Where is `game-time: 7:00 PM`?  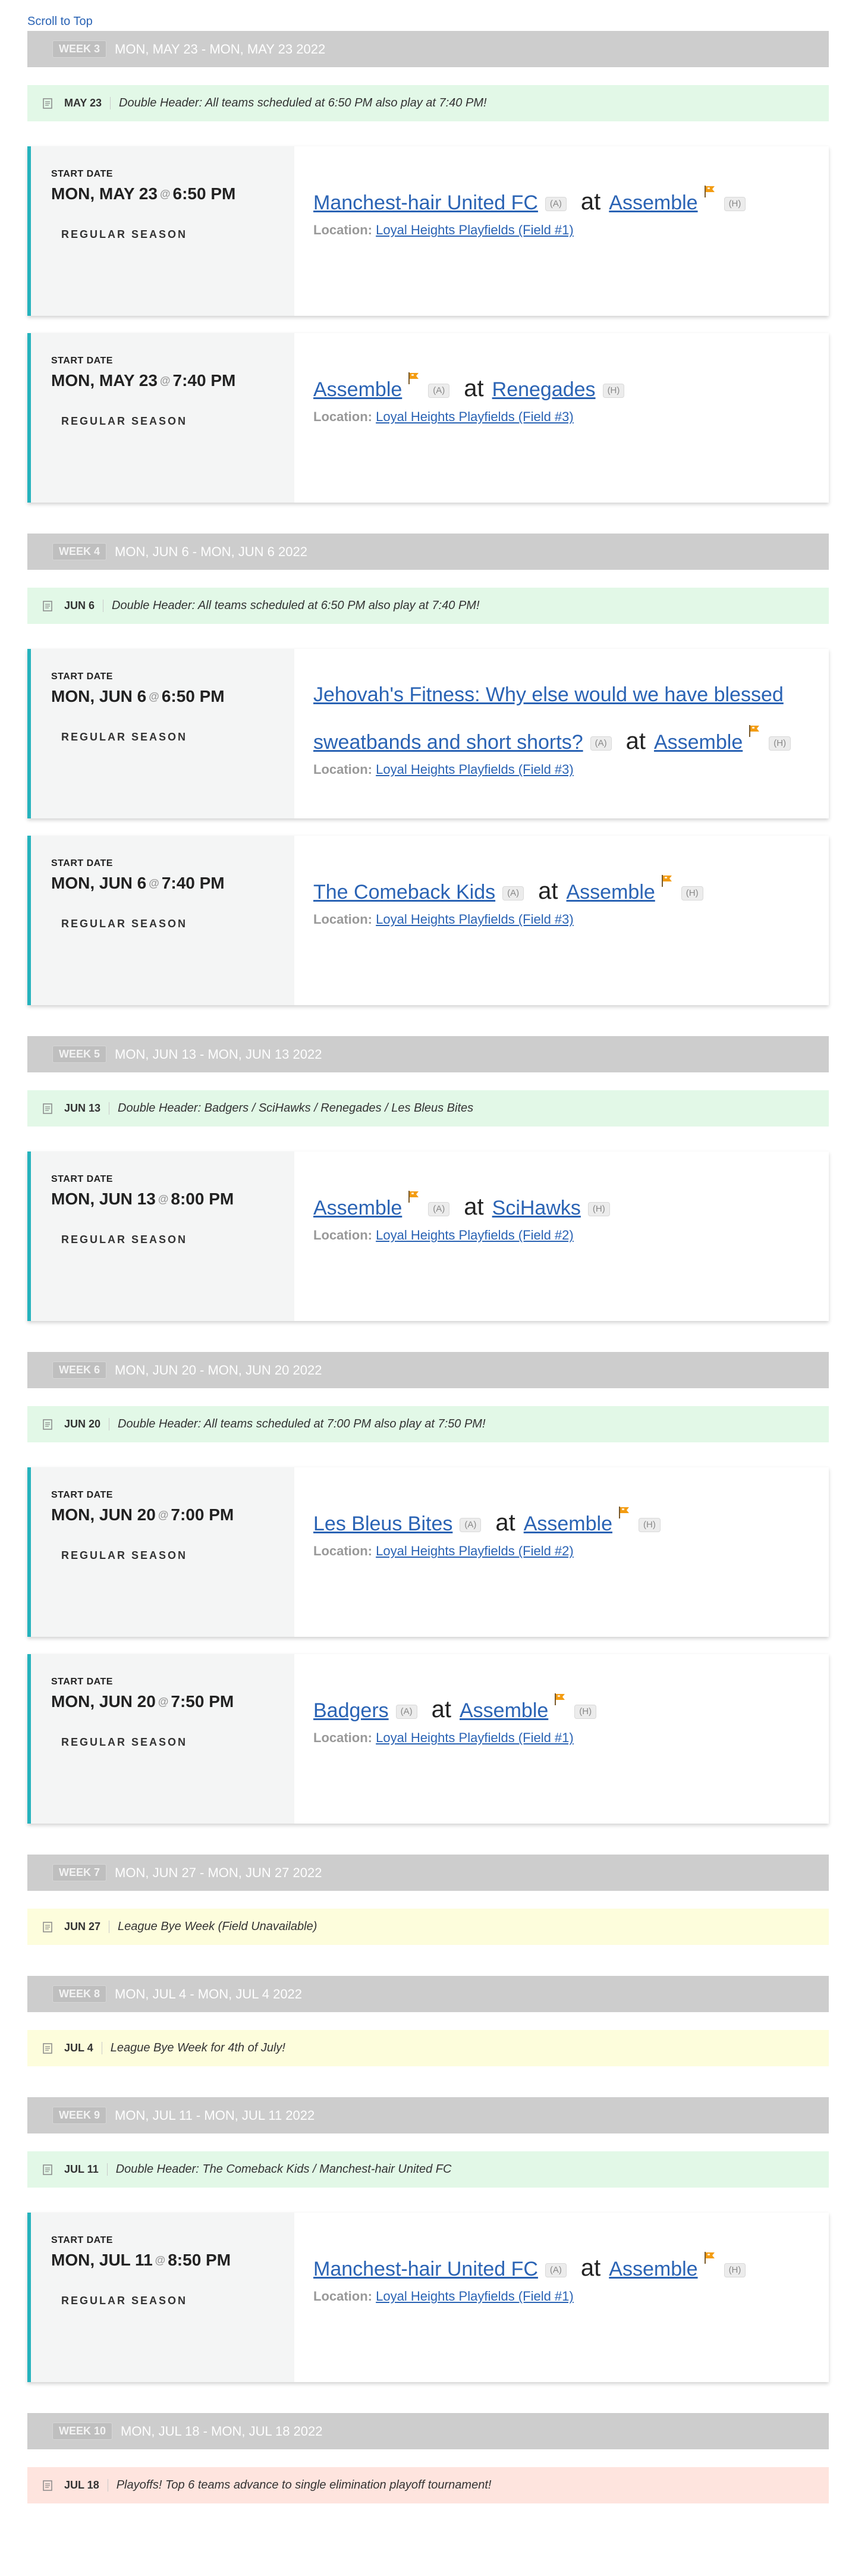
game-time: 7:00 PM is located at coordinates (202, 1514).